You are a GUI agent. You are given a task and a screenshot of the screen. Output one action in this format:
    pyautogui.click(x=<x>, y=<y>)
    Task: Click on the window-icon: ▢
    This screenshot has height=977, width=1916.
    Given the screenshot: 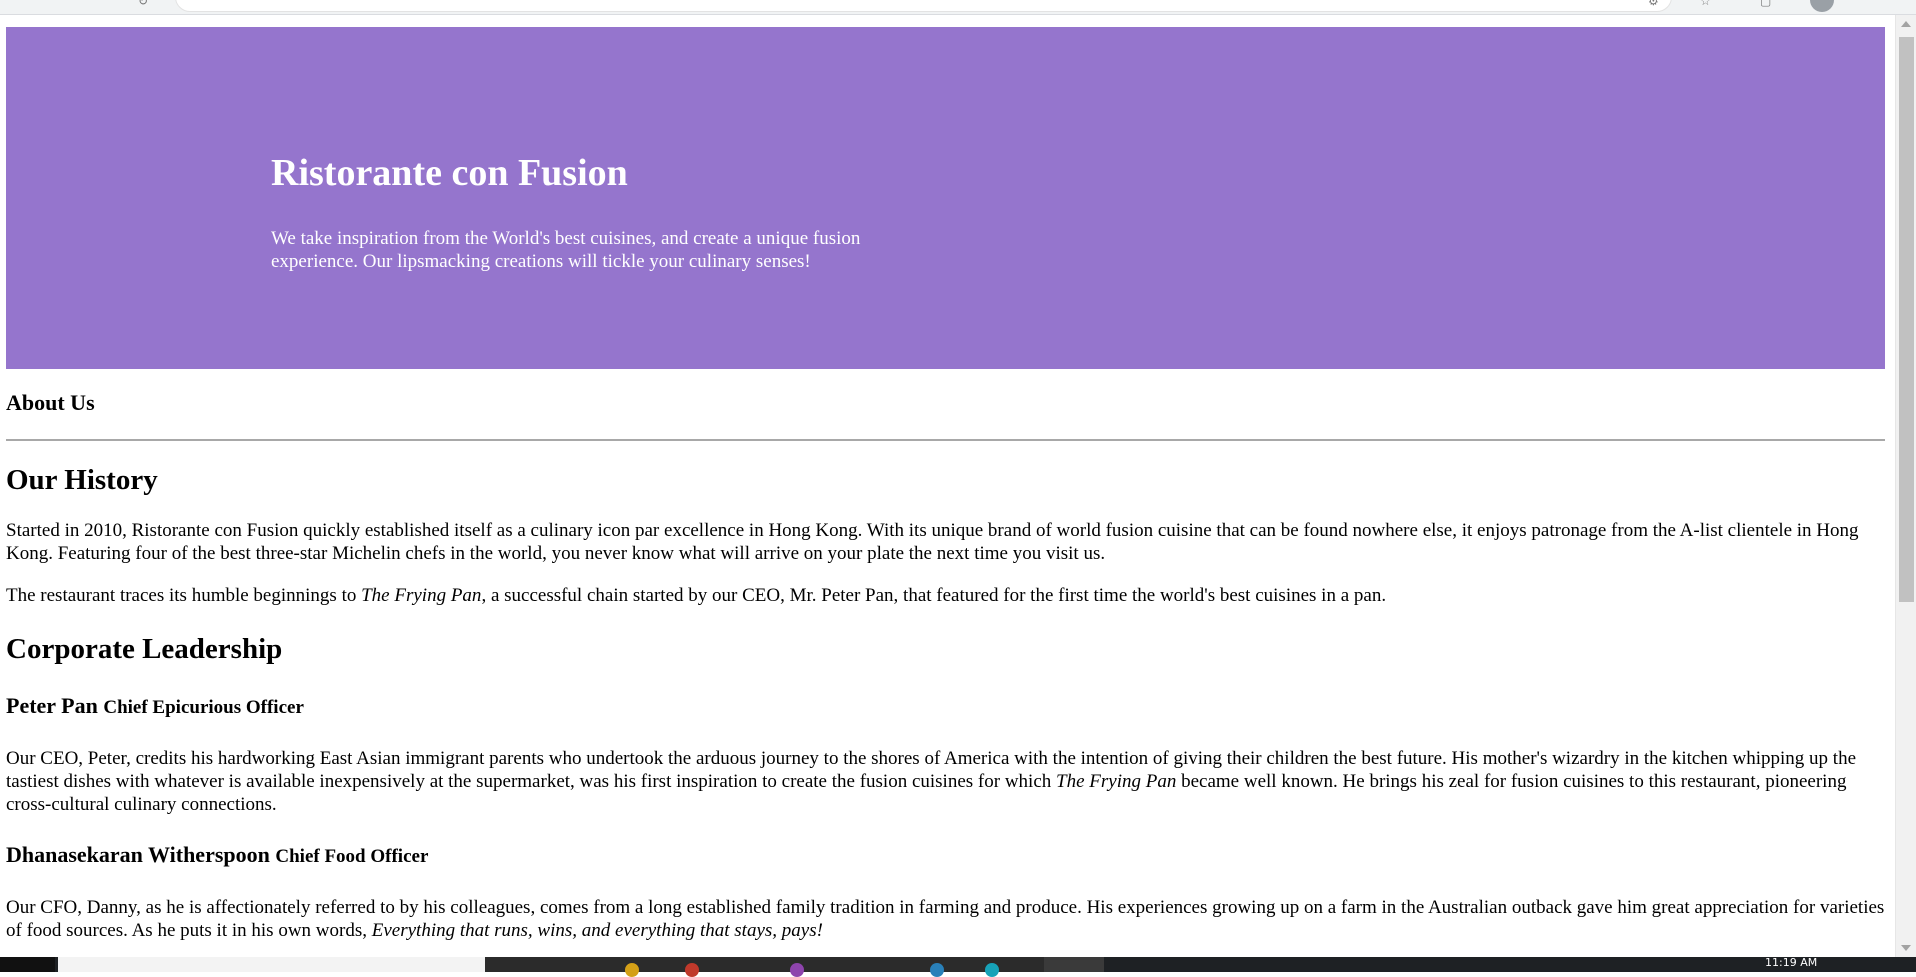 What is the action you would take?
    pyautogui.click(x=1767, y=4)
    